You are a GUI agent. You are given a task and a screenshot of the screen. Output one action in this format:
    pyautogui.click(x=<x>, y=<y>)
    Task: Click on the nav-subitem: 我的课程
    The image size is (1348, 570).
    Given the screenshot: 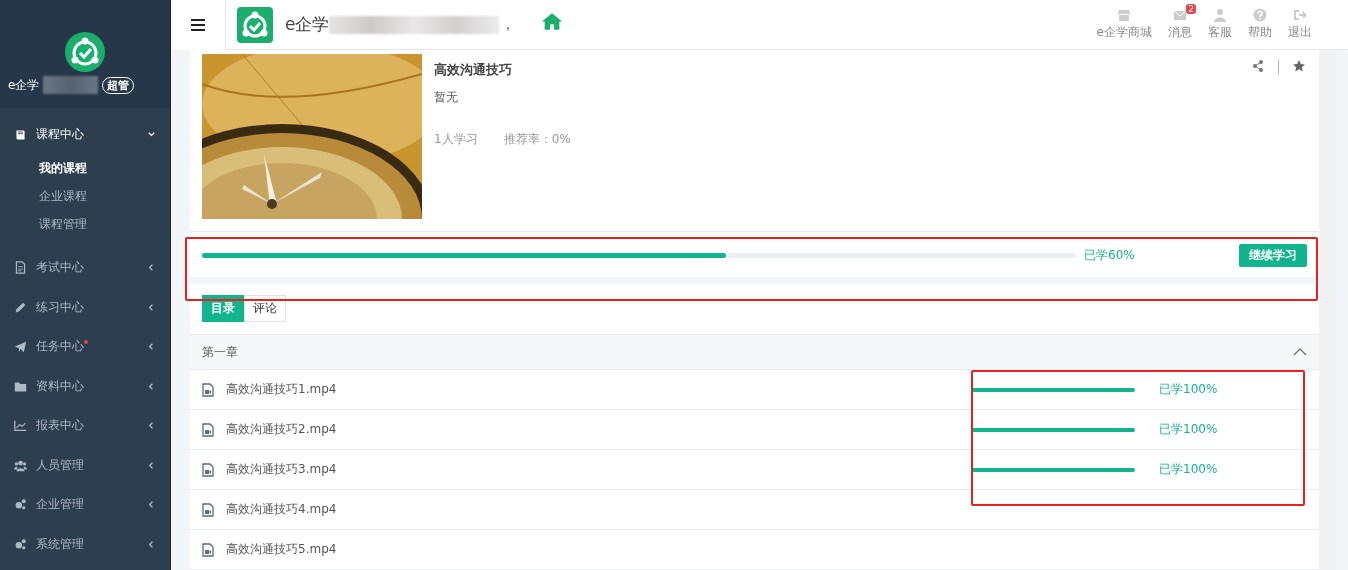 What is the action you would take?
    pyautogui.click(x=85, y=168)
    